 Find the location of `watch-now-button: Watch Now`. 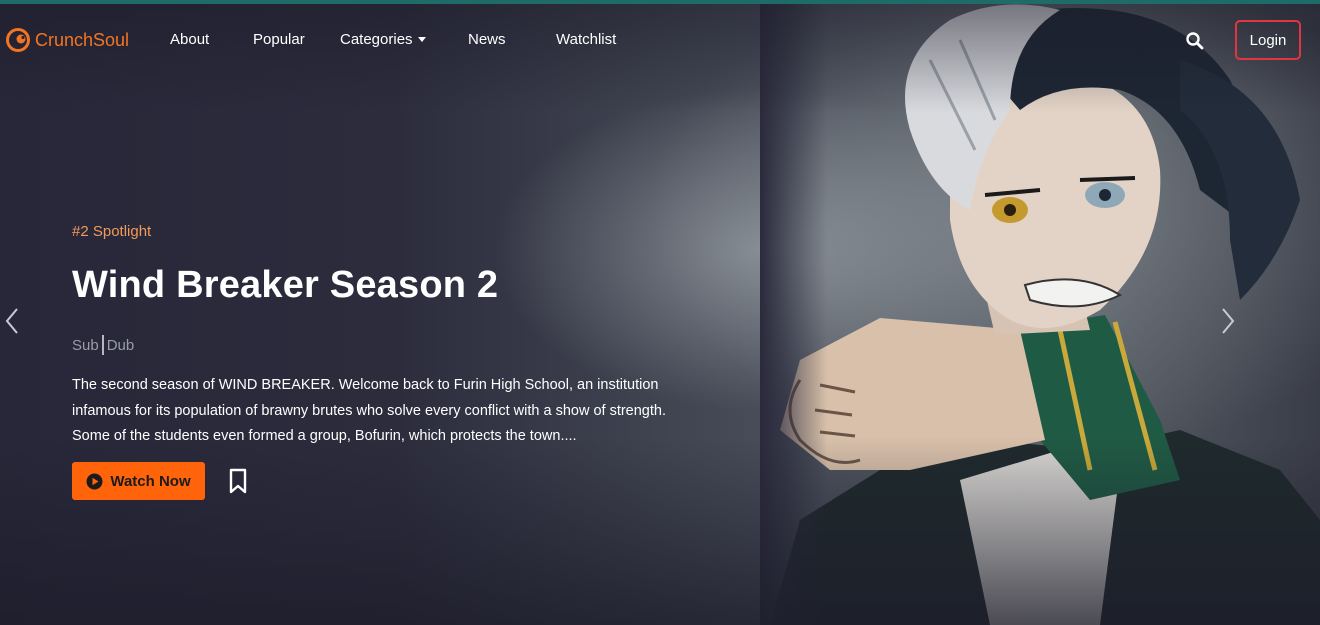

watch-now-button: Watch Now is located at coordinates (138, 481).